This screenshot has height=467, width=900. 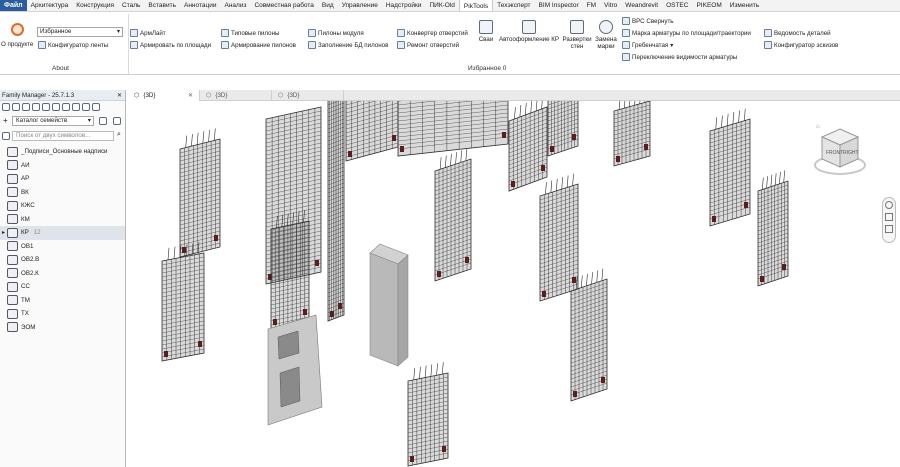 What do you see at coordinates (606, 35) in the screenshot?
I see `replace-marks-button: Замена марки` at bounding box center [606, 35].